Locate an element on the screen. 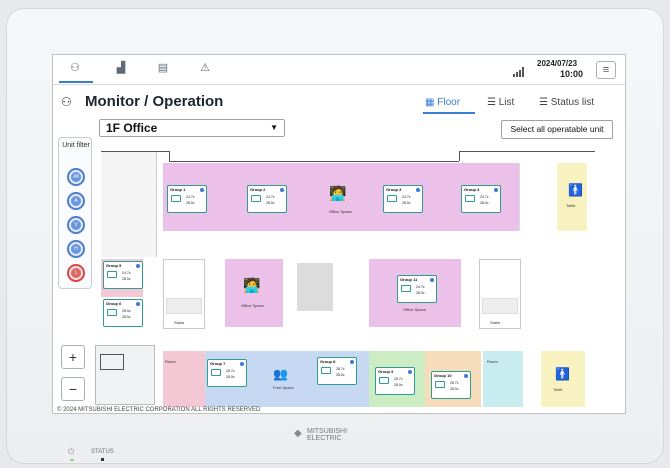  hot-water-icon: H is located at coordinates (76, 249).